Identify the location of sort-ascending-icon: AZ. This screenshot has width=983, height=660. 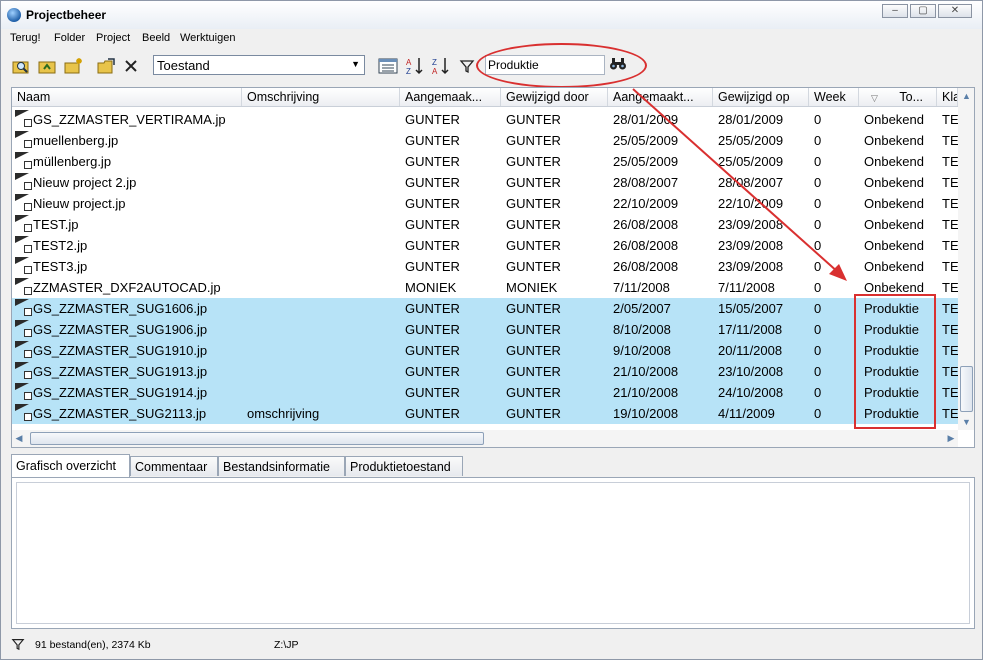
(415, 66).